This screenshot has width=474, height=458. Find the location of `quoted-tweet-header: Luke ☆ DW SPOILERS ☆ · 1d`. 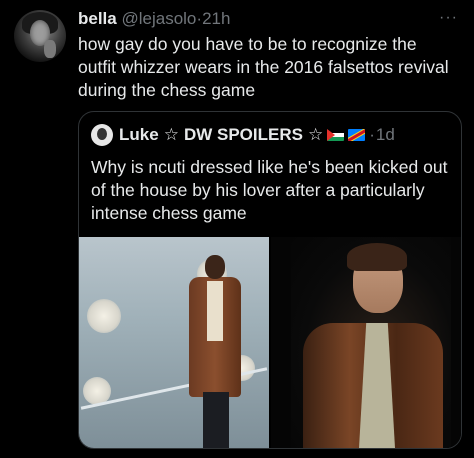

quoted-tweet-header: Luke ☆ DW SPOILERS ☆ · 1d is located at coordinates (243, 135).